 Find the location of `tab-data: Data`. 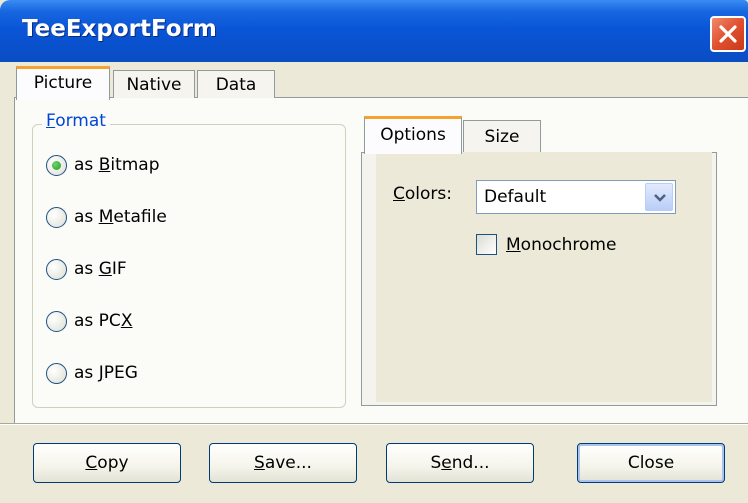

tab-data: Data is located at coordinates (236, 84).